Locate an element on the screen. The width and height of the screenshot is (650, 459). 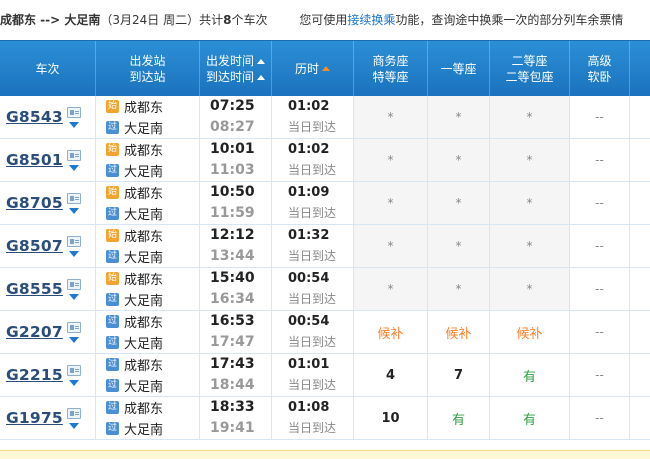
train-cell: G8543 is located at coordinates (48, 117).